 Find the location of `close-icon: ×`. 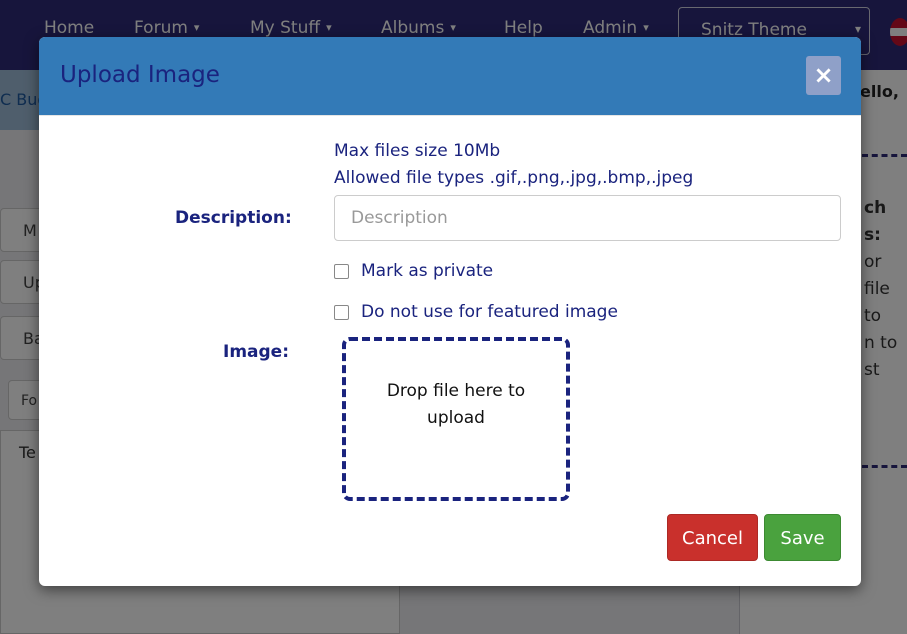

close-icon: × is located at coordinates (823, 75).